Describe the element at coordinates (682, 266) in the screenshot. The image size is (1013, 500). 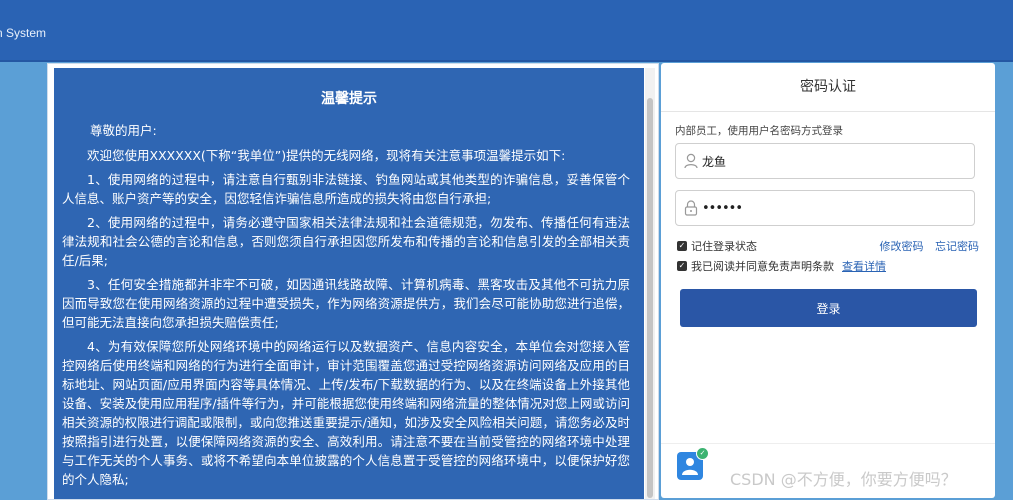
I see `agree-checkbox: ✓` at that location.